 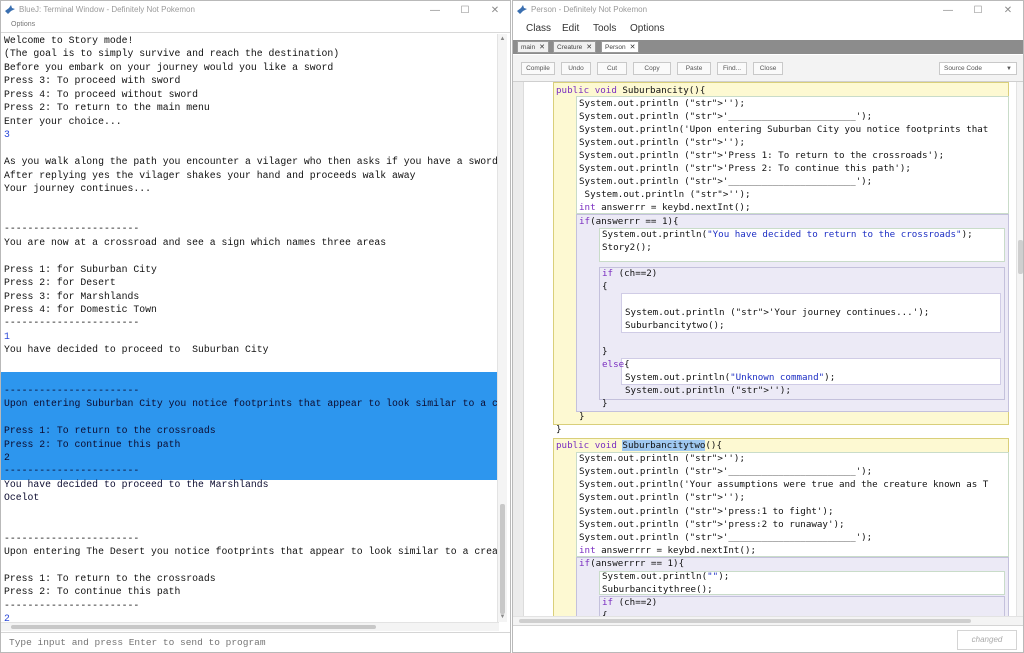 I want to click on code-line: Suburbancitythree();, so click(x=657, y=590).